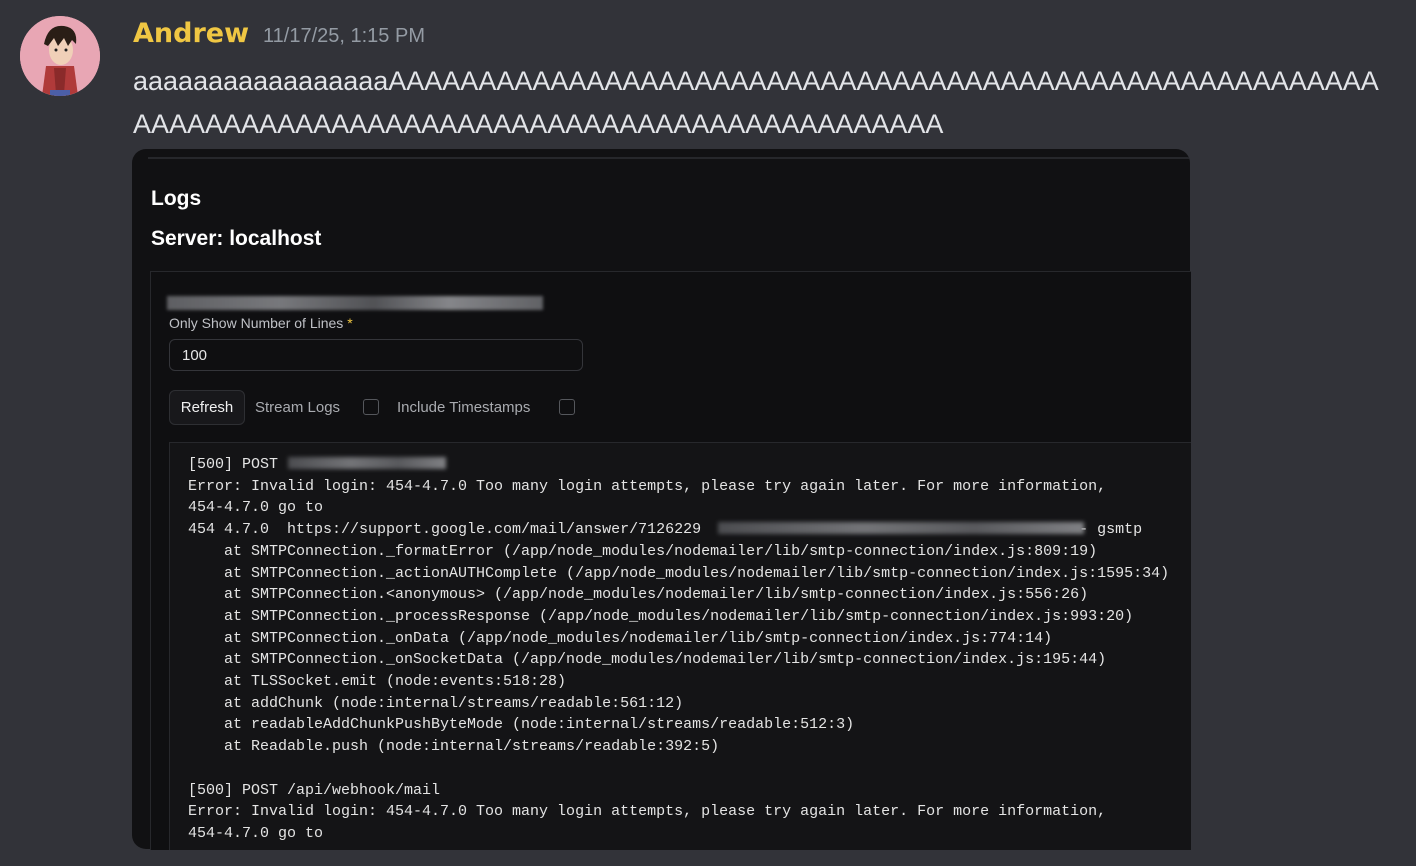 This screenshot has width=1416, height=866. Describe the element at coordinates (176, 198) in the screenshot. I see `page-title: Logs` at that location.